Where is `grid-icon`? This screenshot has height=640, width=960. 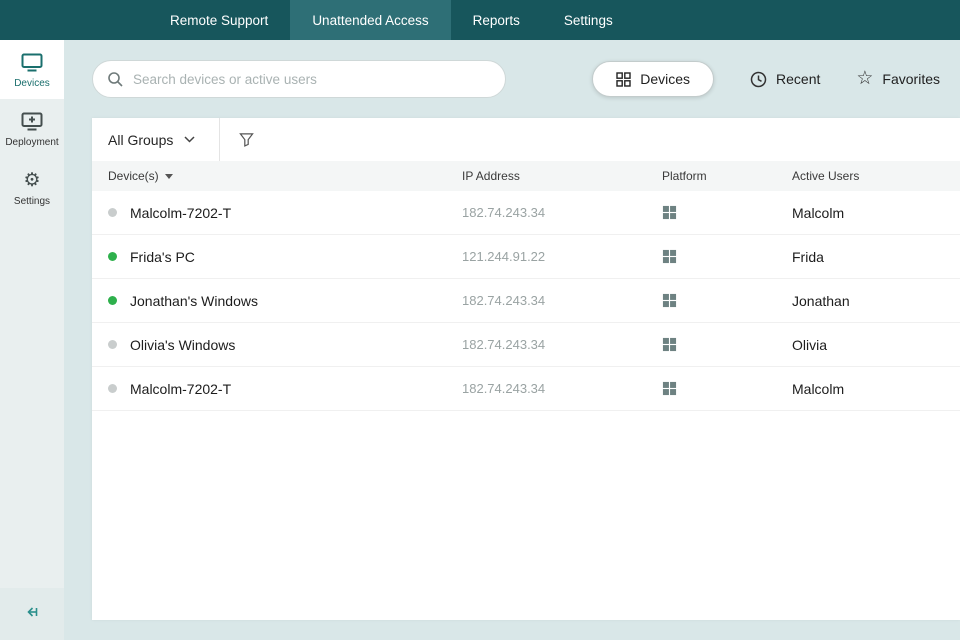 grid-icon is located at coordinates (623, 79).